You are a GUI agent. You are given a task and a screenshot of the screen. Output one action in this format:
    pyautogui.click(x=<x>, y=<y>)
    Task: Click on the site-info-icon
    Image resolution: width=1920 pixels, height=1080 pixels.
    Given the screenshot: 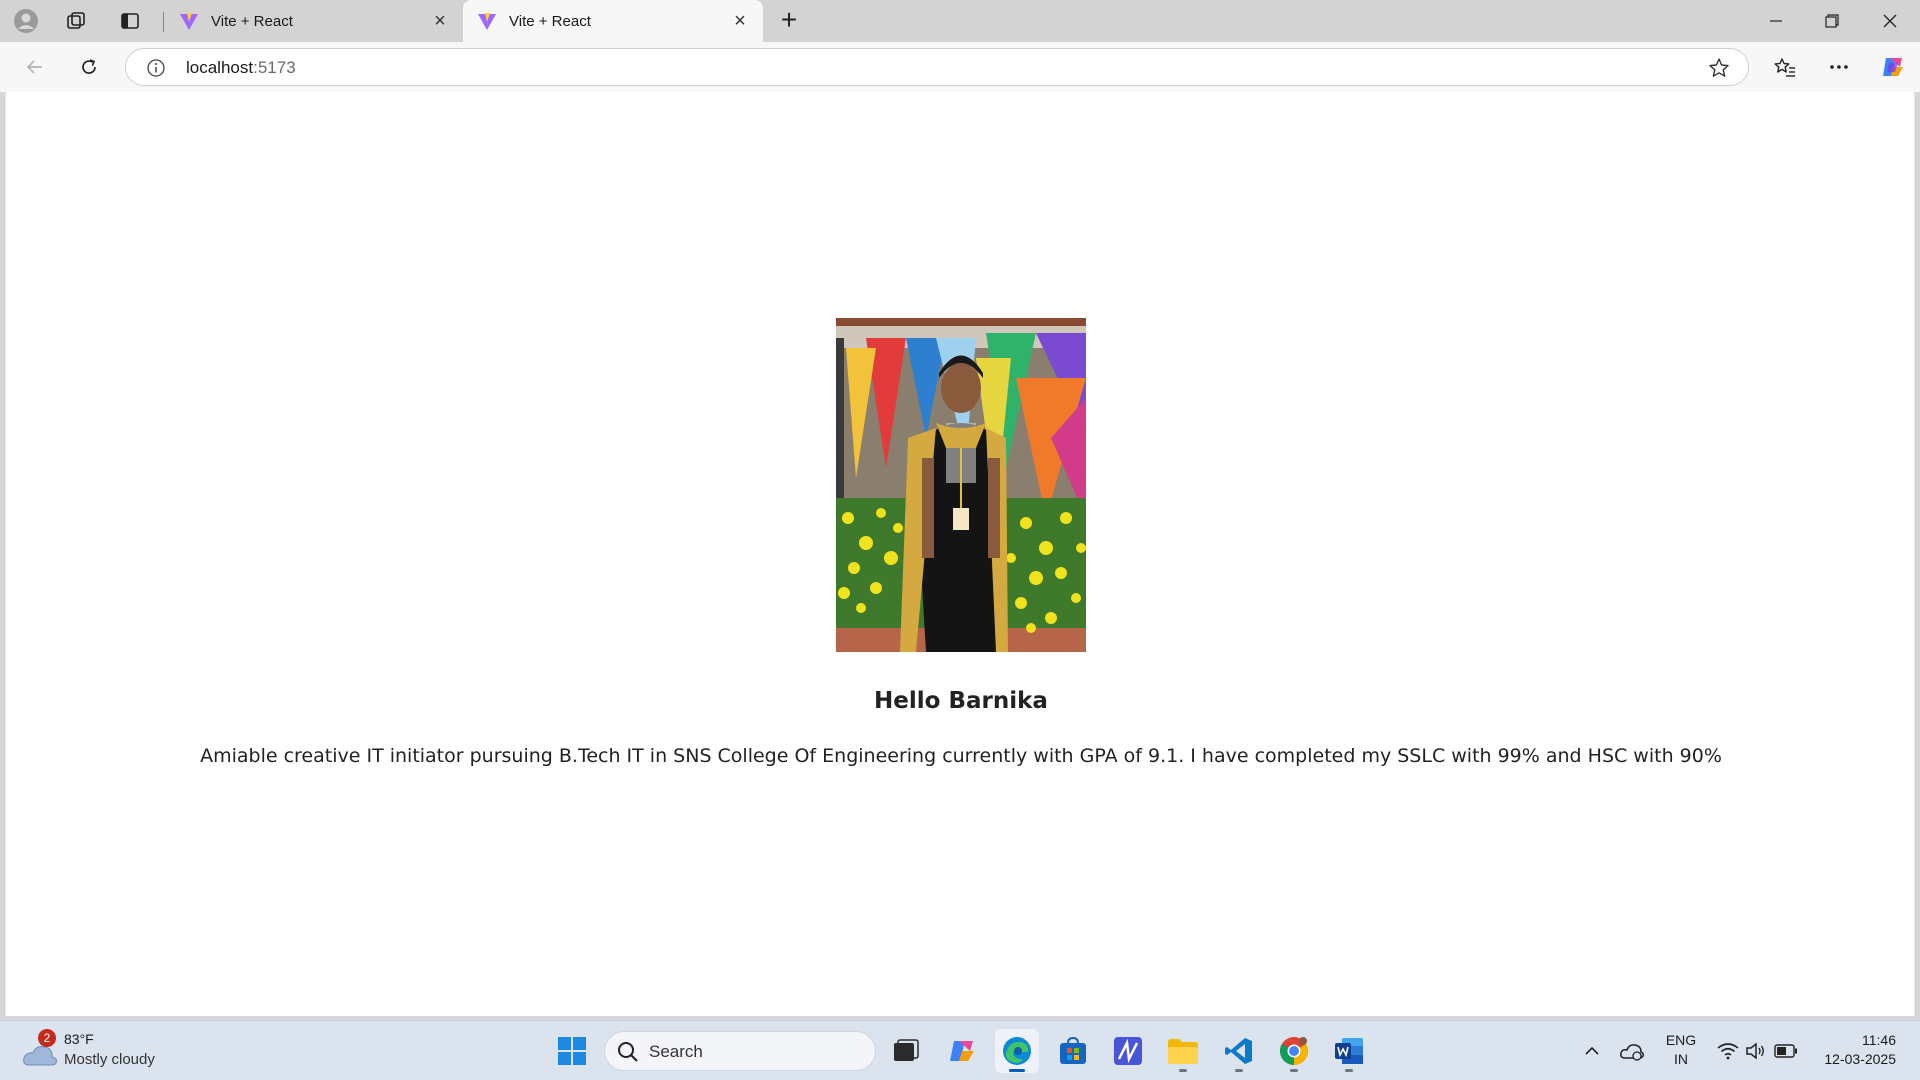 What is the action you would take?
    pyautogui.click(x=156, y=68)
    